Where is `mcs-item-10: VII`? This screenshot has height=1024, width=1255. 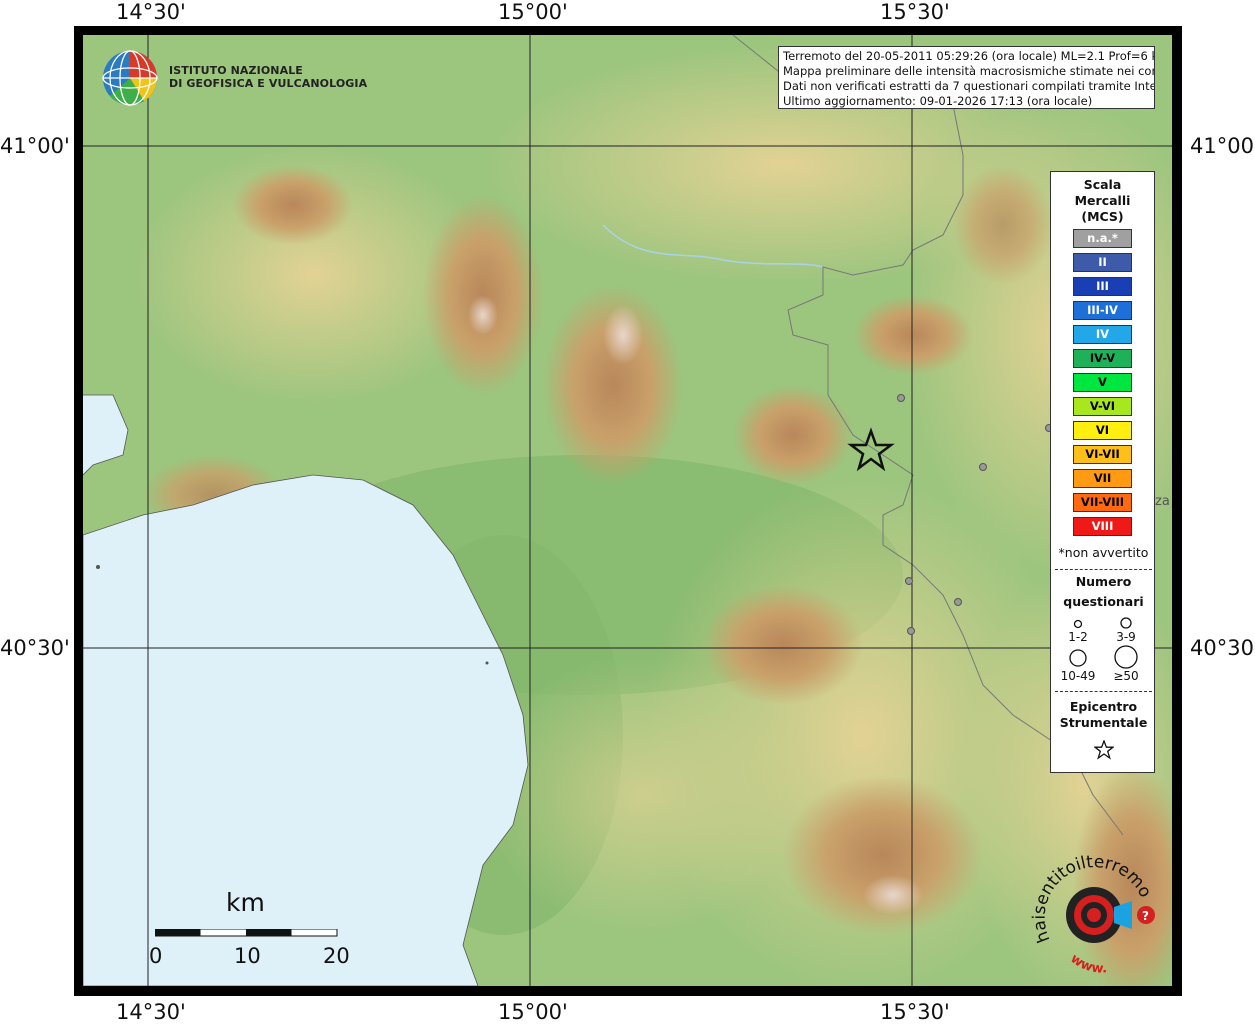
mcs-item-10: VII is located at coordinates (1102, 478).